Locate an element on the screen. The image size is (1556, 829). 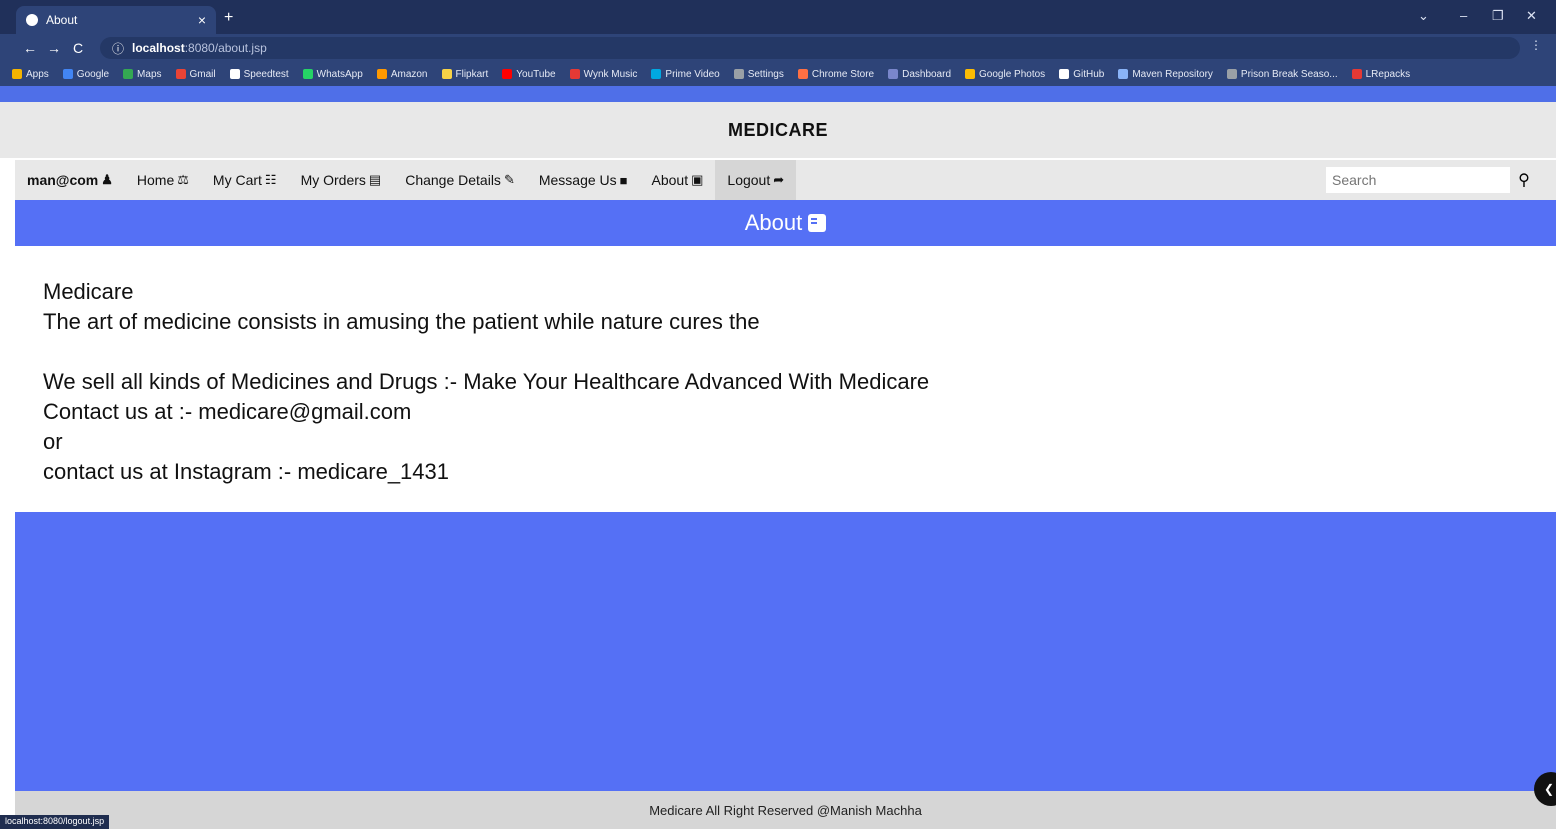
nav-about: About ▣ is located at coordinates (678, 180).